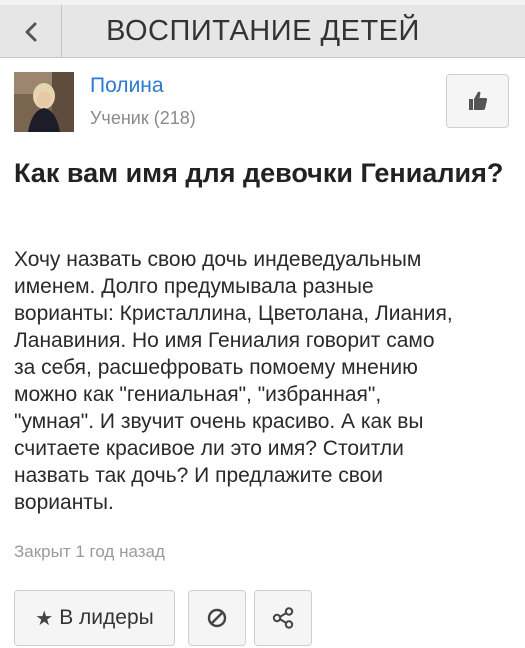 This screenshot has height=648, width=525. Describe the element at coordinates (89, 551) in the screenshot. I see `question-status: Закрыт 1 год назад` at that location.